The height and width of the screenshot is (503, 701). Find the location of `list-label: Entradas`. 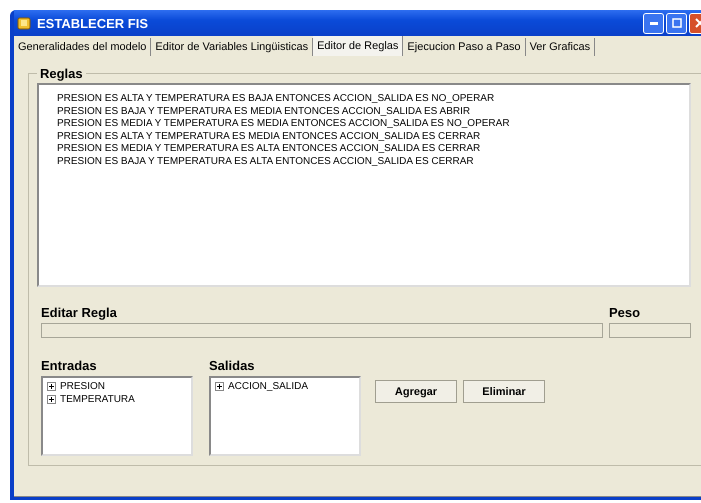

list-label: Entradas is located at coordinates (69, 365).